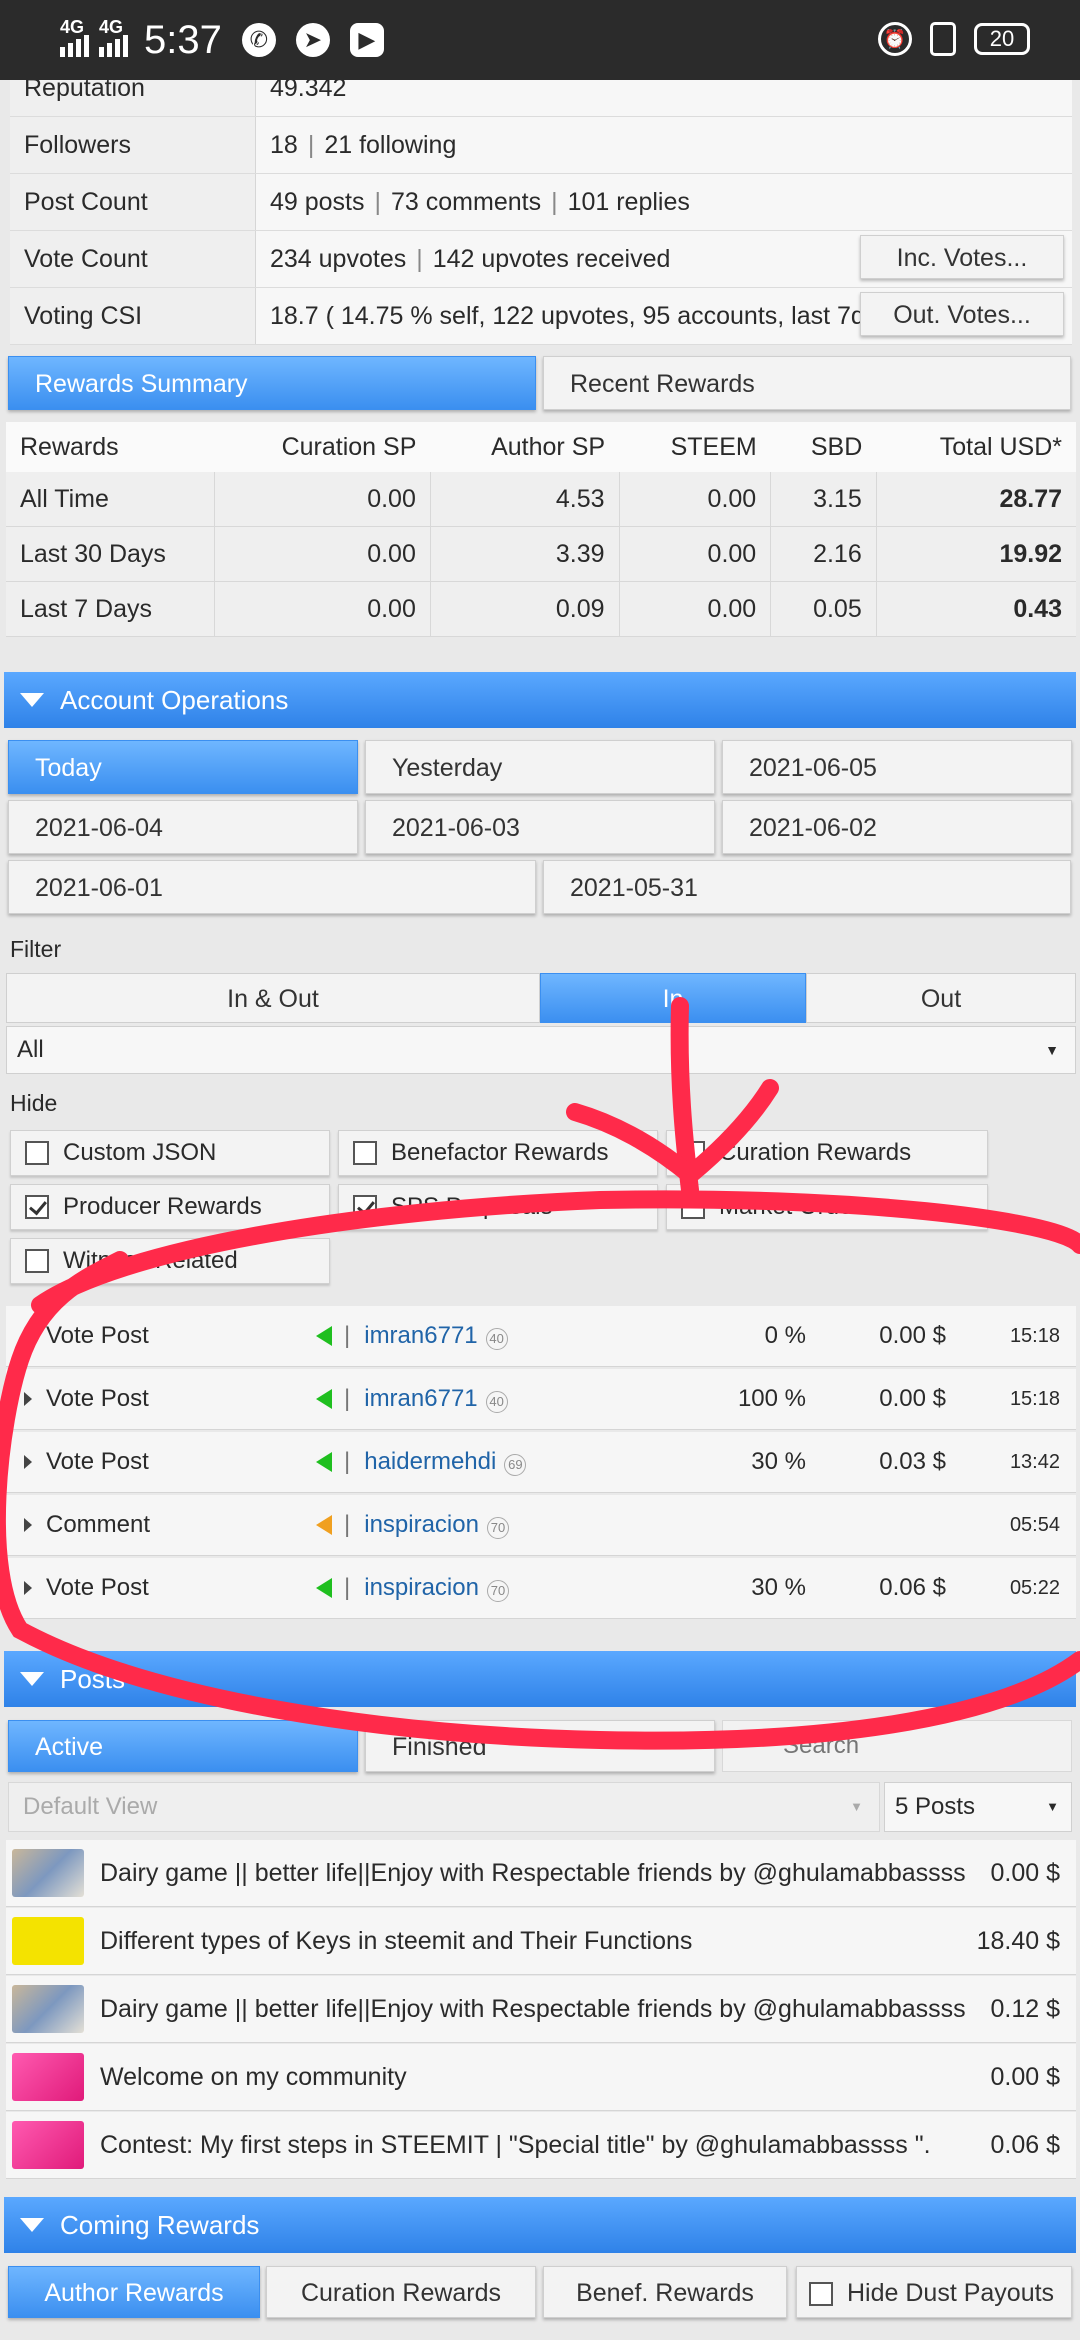  I want to click on operation-row: Comment | inspiracion 70 05:54, so click(541, 1525).